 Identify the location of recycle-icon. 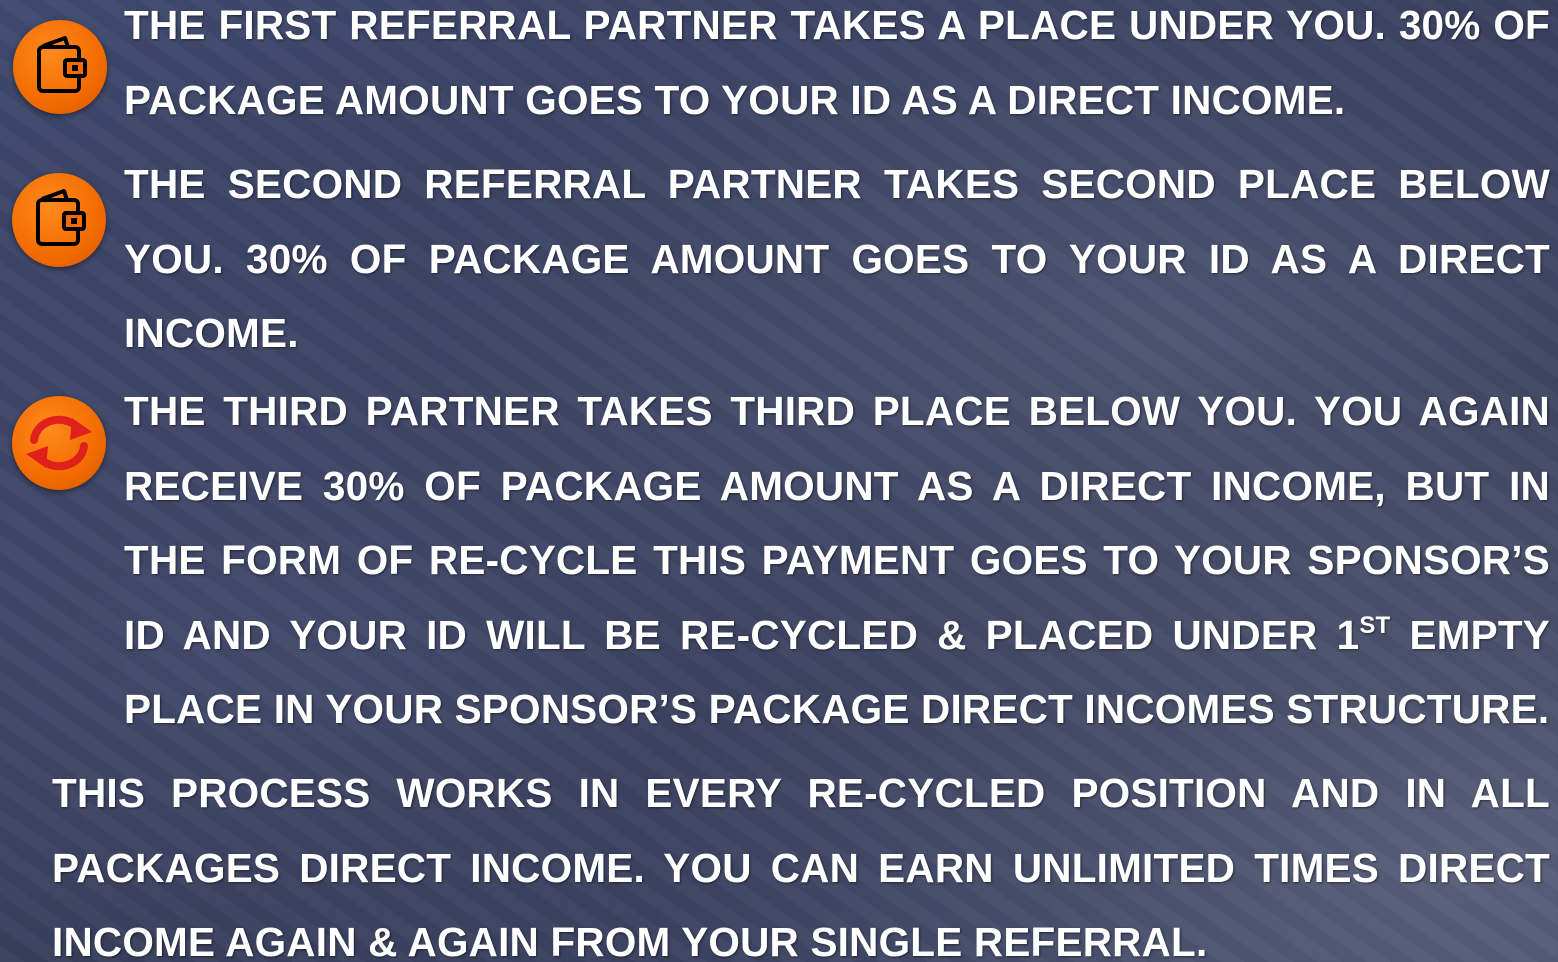
(59, 443).